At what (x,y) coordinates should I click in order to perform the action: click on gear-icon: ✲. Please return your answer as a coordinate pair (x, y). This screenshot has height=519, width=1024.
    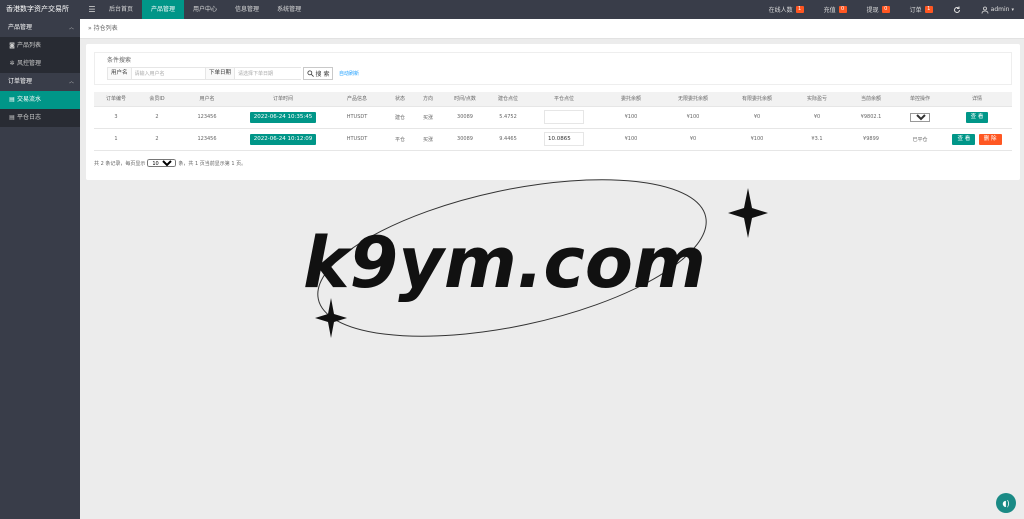
    Looking at the image, I should click on (12, 63).